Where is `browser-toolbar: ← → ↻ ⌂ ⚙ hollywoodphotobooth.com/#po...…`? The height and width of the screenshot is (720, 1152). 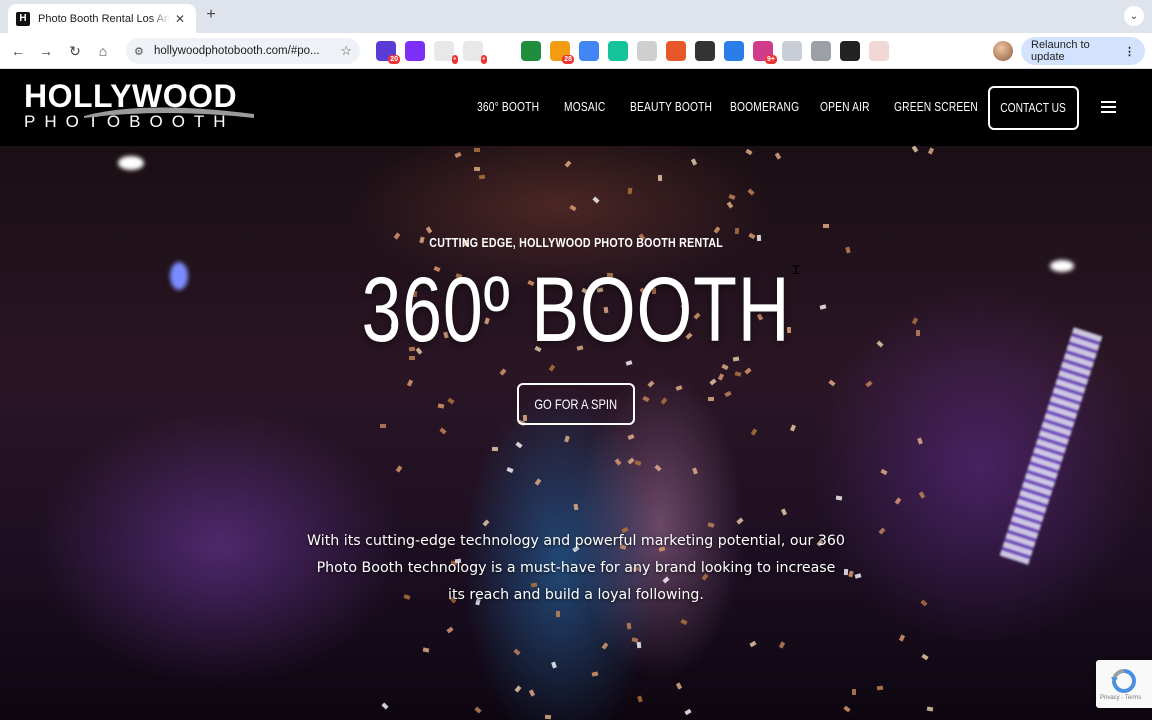
browser-toolbar: ← → ↻ ⌂ ⚙ hollywoodphotobooth.com/#po...… is located at coordinates (576, 51).